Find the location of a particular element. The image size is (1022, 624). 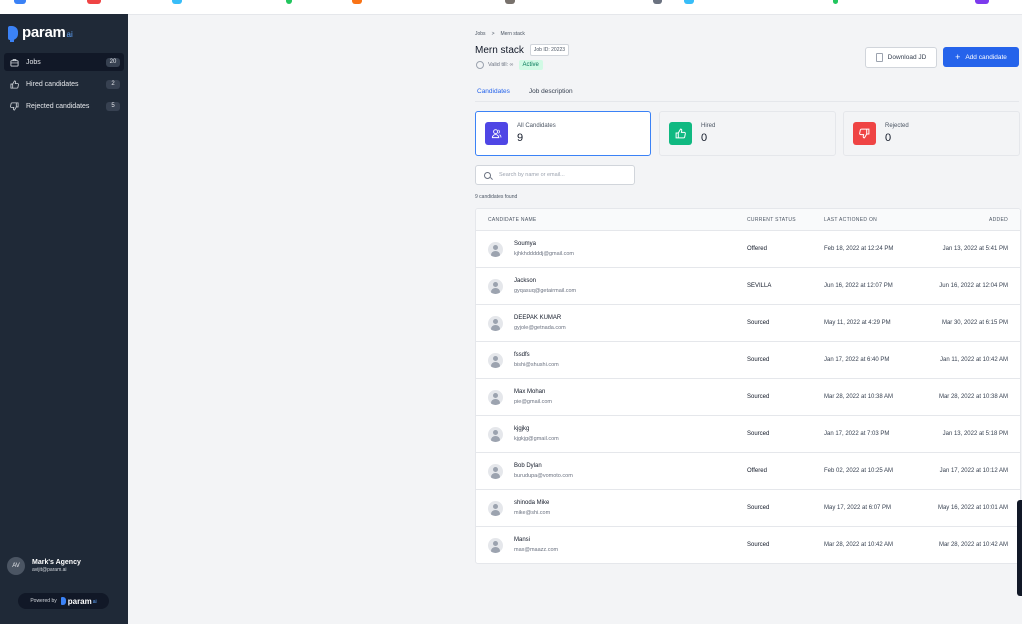

added-on: May 16, 2022 at 10:01 AM is located at coordinates (972, 508).